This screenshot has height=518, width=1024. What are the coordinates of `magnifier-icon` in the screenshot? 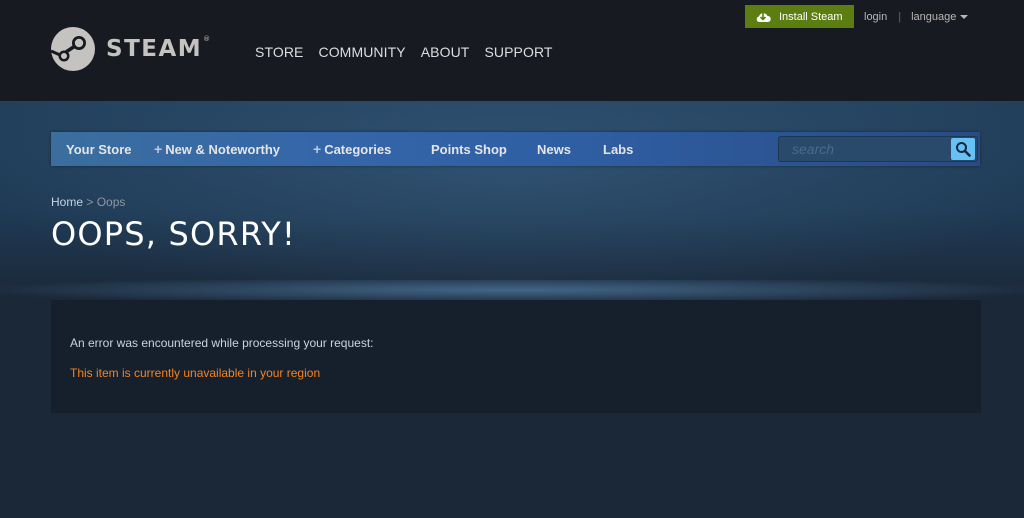 It's located at (963, 149).